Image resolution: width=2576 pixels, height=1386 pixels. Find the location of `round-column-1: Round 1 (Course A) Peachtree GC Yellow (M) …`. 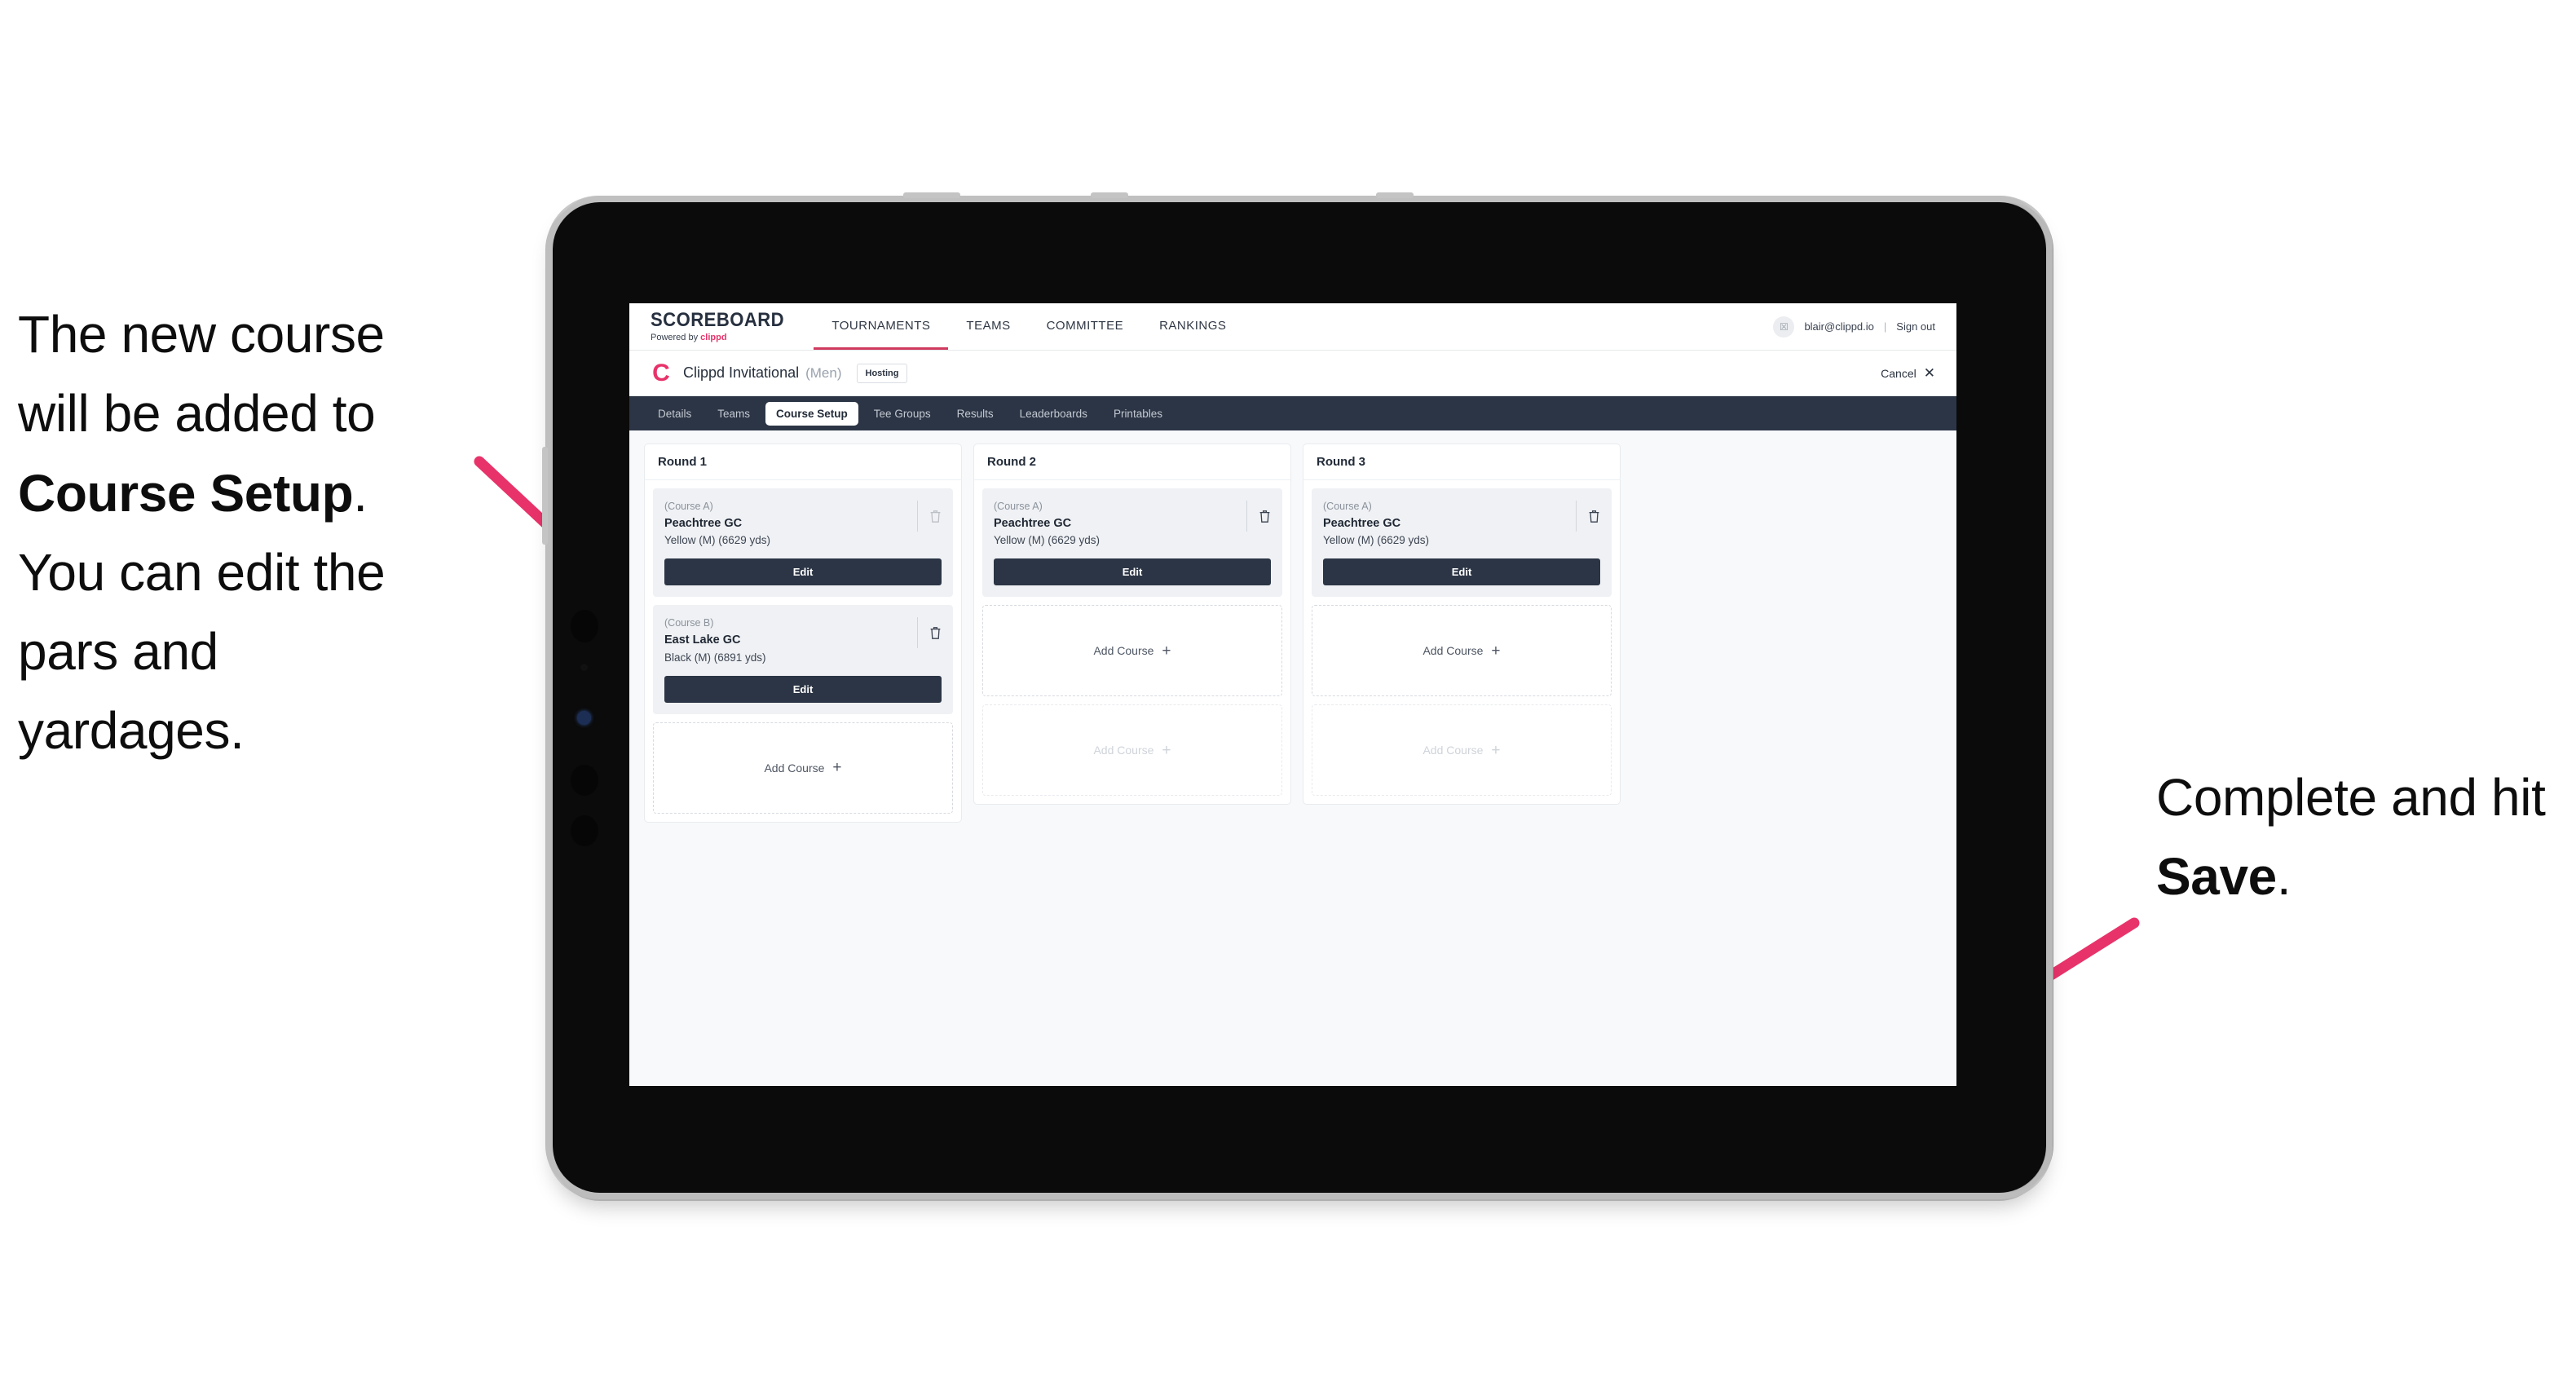

round-column-1: Round 1 (Course A) Peachtree GC Yellow (M) … is located at coordinates (803, 633).